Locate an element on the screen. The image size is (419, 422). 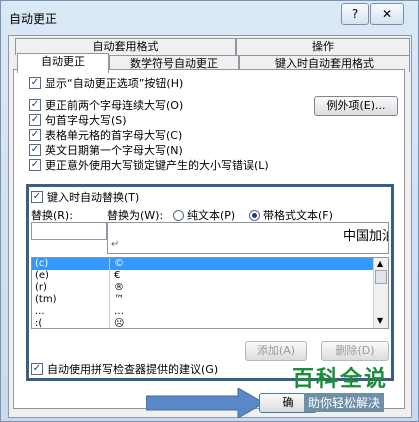
replace-input is located at coordinates (69, 231).